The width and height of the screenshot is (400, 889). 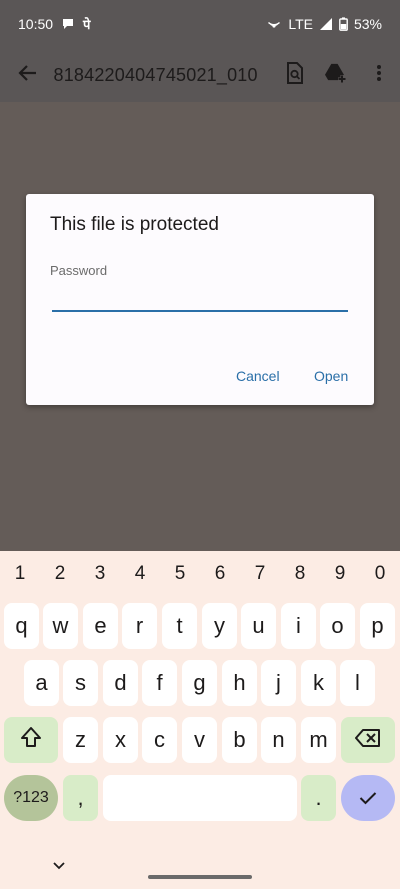 What do you see at coordinates (199, 740) in the screenshot?
I see `key-v: v` at bounding box center [199, 740].